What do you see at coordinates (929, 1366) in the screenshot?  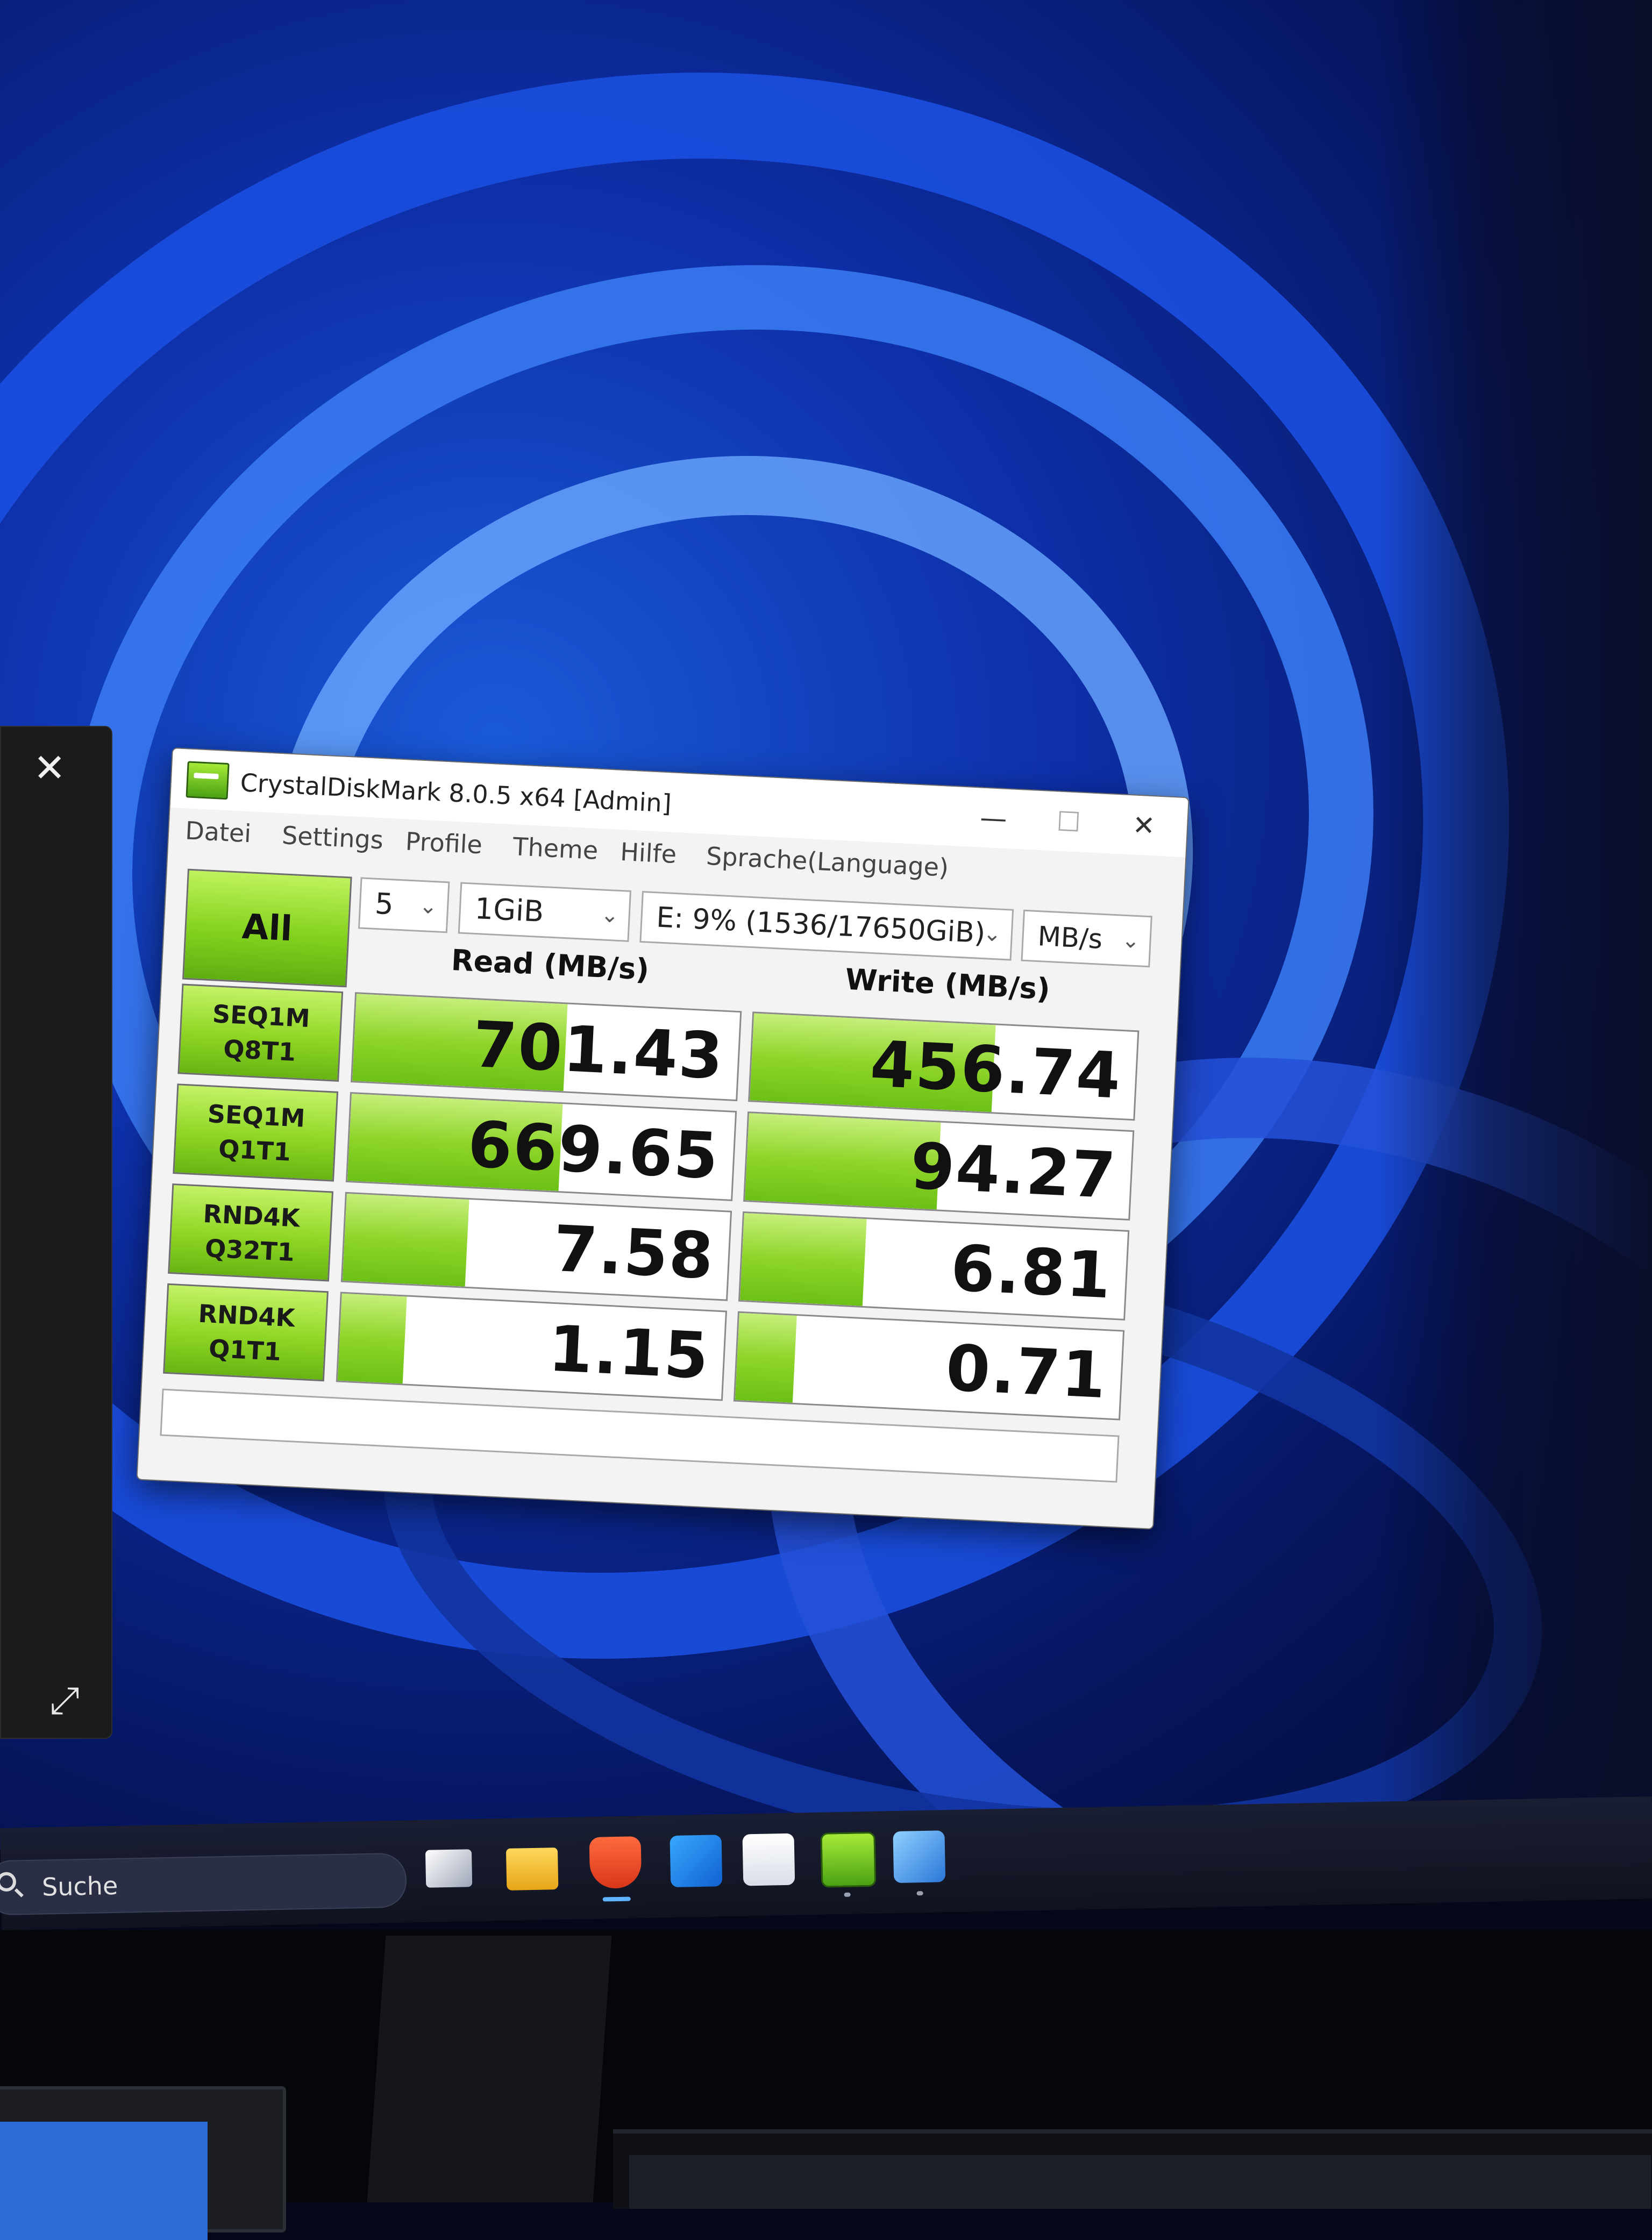 I see `write-result-cell: 0.71` at bounding box center [929, 1366].